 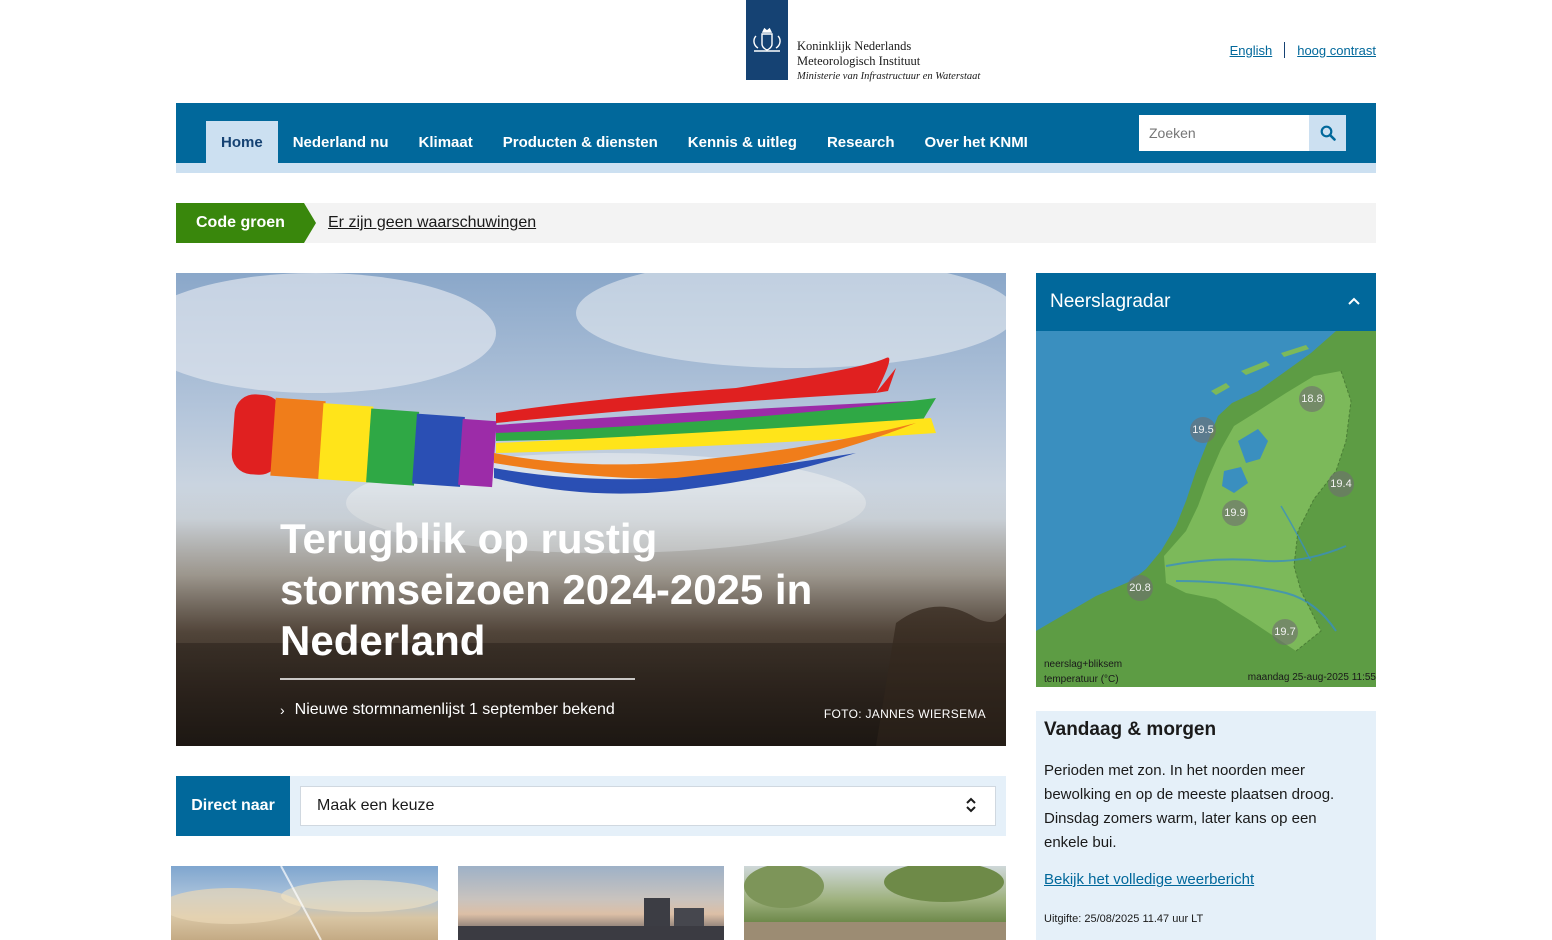 I want to click on radar-header: Neerslagradar, so click(x=1206, y=302).